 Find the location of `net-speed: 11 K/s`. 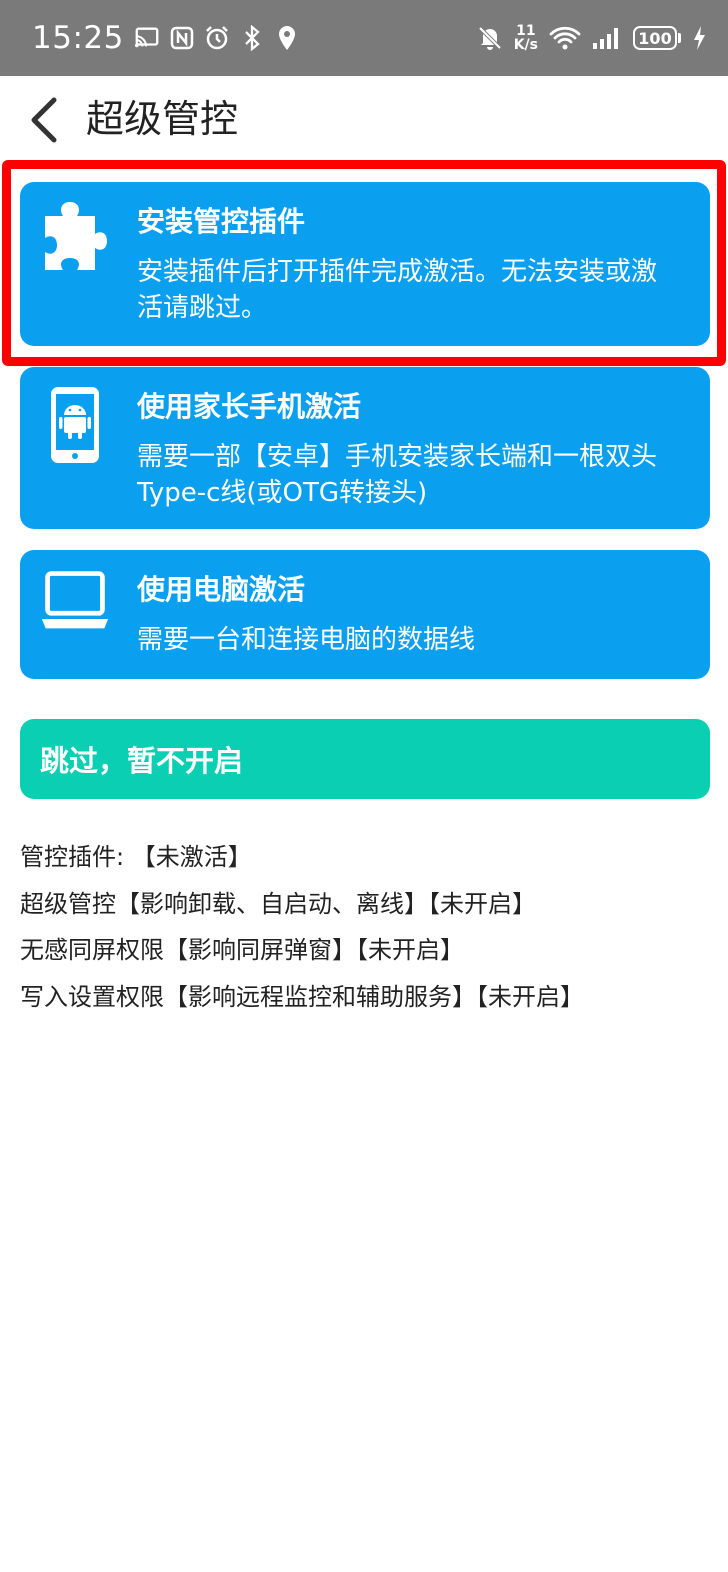

net-speed: 11 K/s is located at coordinates (526, 38).